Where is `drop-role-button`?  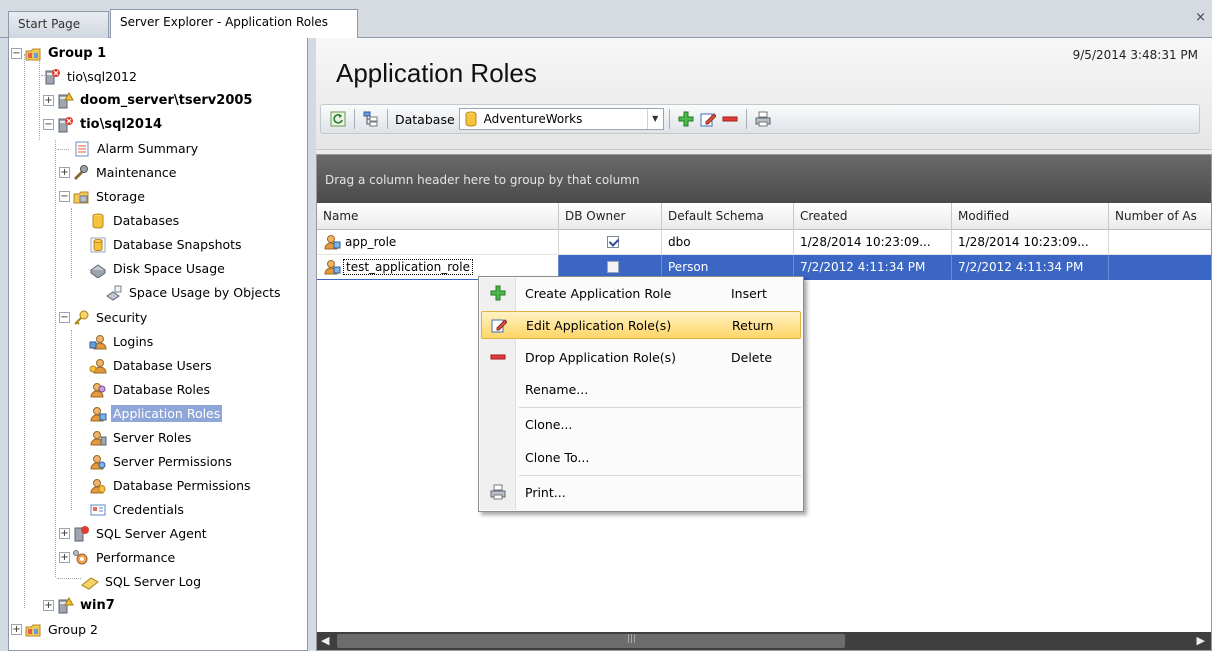
drop-role-button is located at coordinates (730, 119).